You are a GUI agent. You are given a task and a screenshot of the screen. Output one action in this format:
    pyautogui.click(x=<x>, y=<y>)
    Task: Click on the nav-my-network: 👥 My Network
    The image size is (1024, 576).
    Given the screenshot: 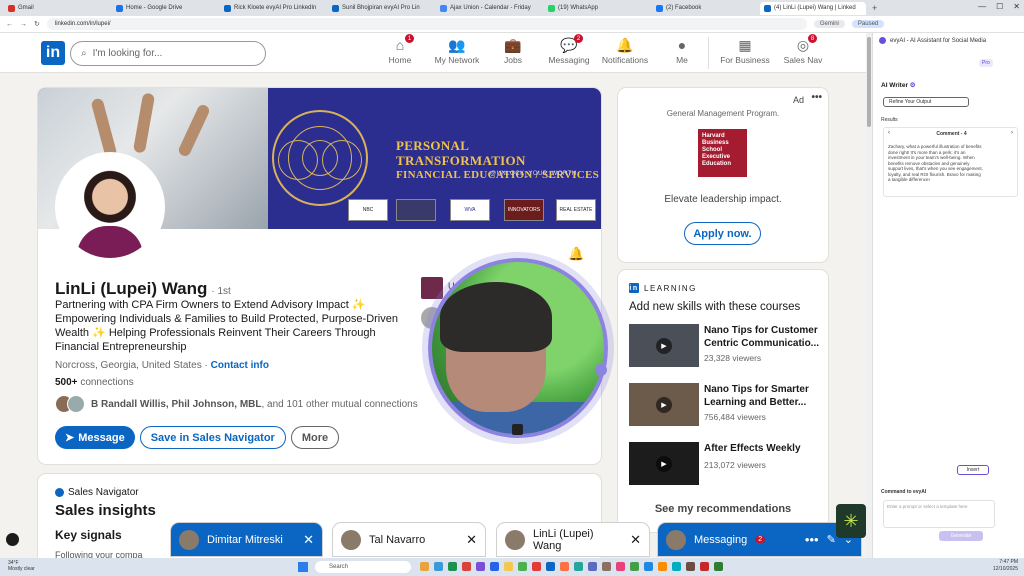 What is the action you would take?
    pyautogui.click(x=457, y=51)
    